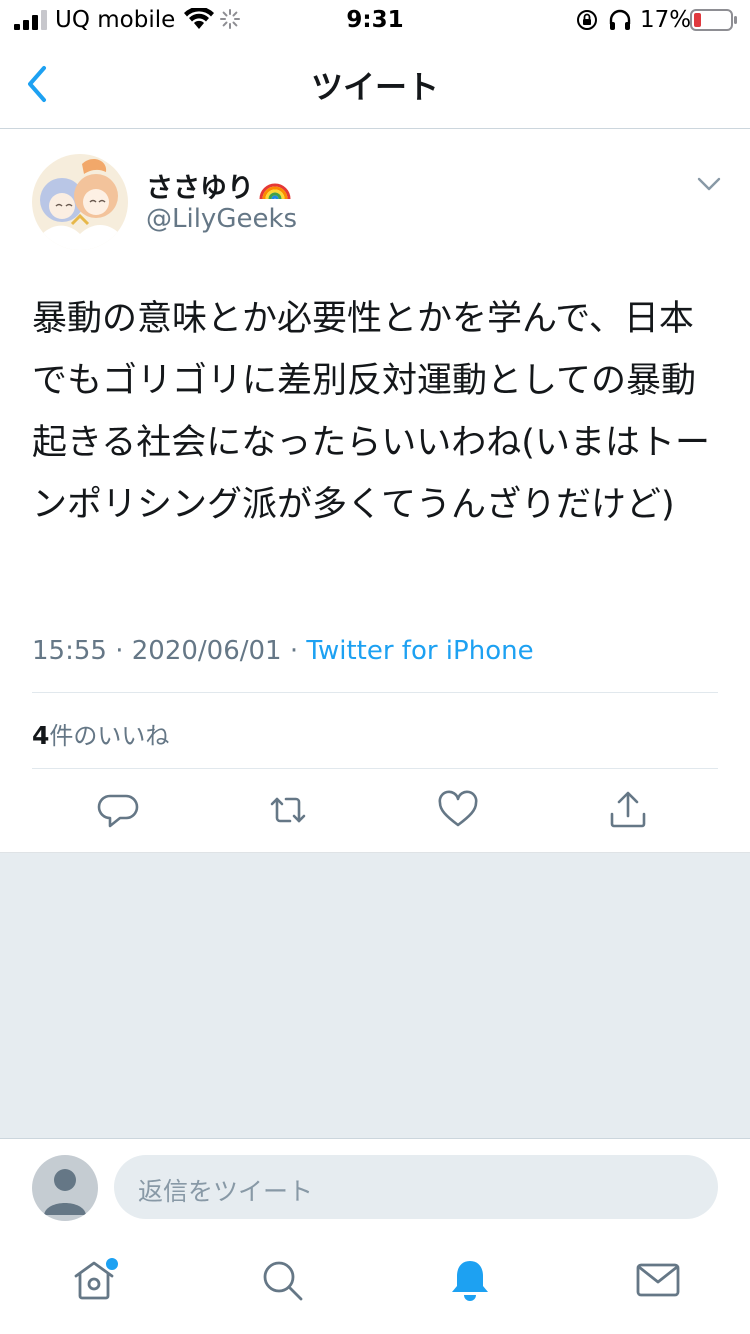  I want to click on retweet-icon, so click(288, 810).